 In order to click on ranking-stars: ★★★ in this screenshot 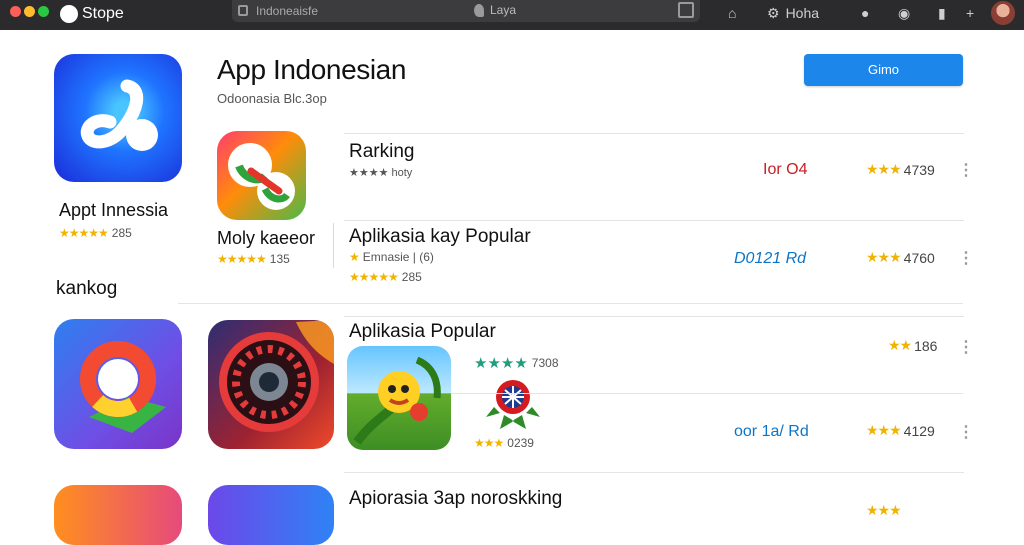, I will do `click(884, 169)`.